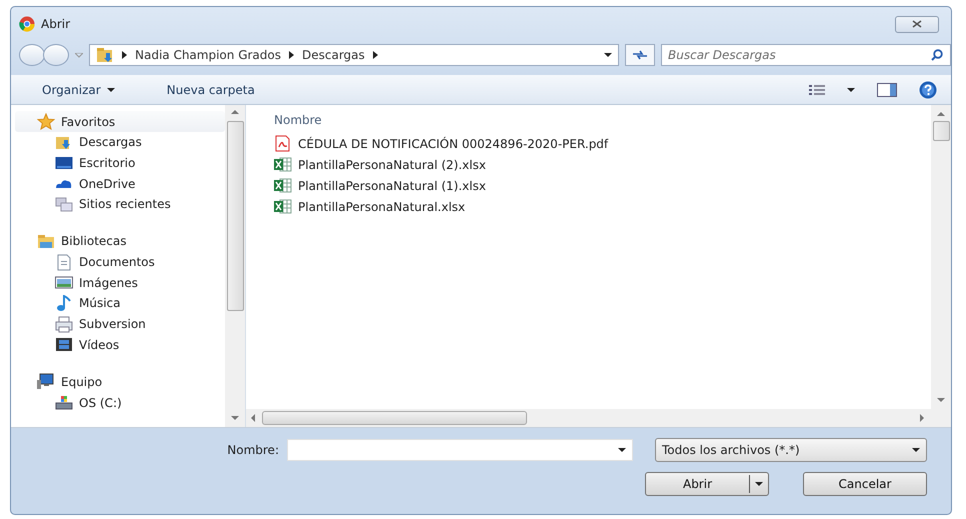 Image resolution: width=966 pixels, height=519 pixels. What do you see at coordinates (283, 143) in the screenshot?
I see `pdf-icon` at bounding box center [283, 143].